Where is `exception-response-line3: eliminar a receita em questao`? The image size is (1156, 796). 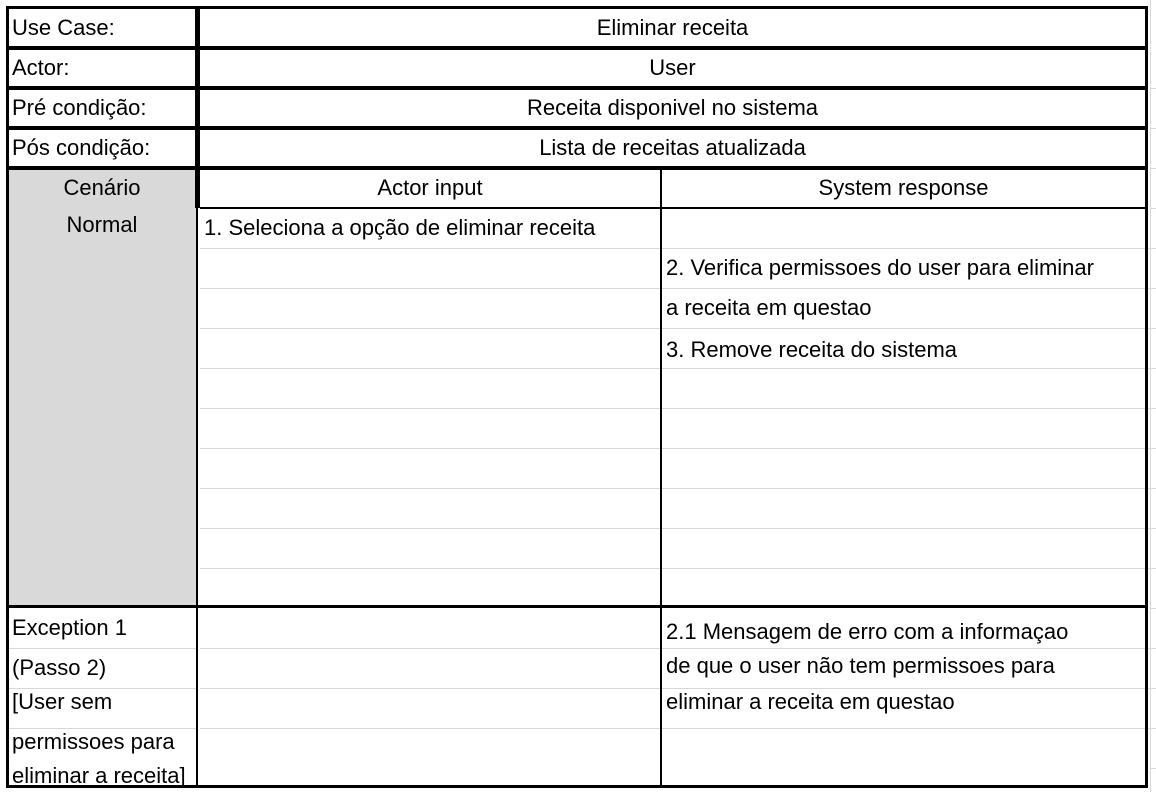
exception-response-line3: eliminar a receita em questao is located at coordinates (810, 701).